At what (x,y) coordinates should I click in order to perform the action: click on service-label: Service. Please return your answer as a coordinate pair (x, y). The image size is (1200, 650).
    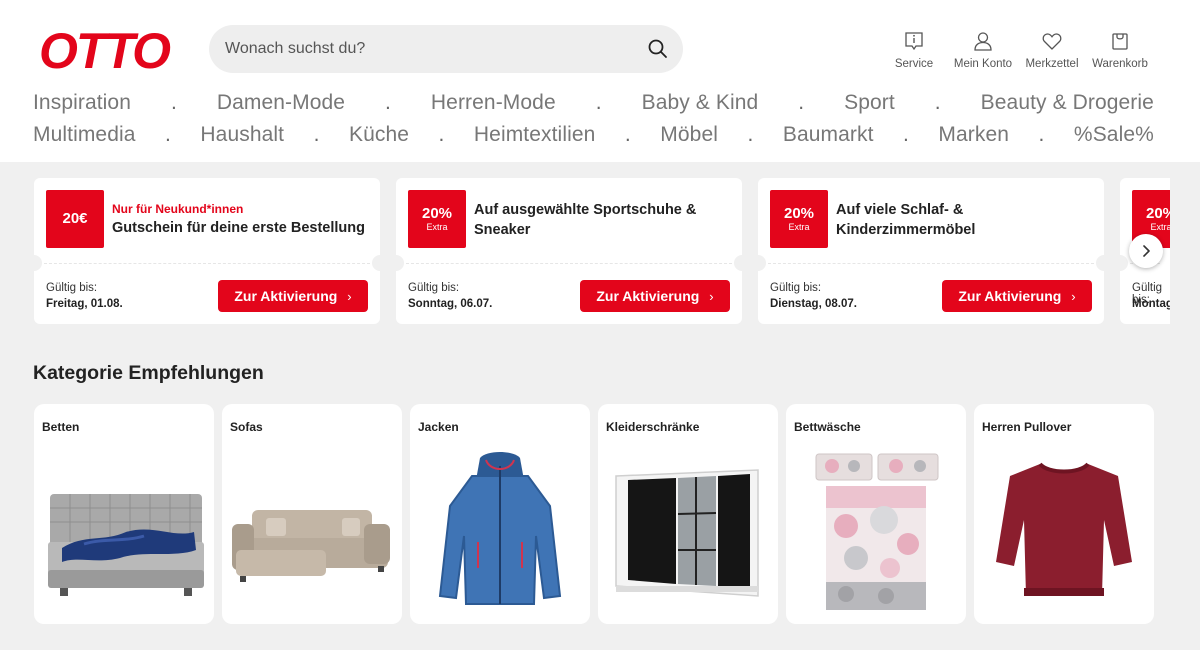
    Looking at the image, I should click on (914, 64).